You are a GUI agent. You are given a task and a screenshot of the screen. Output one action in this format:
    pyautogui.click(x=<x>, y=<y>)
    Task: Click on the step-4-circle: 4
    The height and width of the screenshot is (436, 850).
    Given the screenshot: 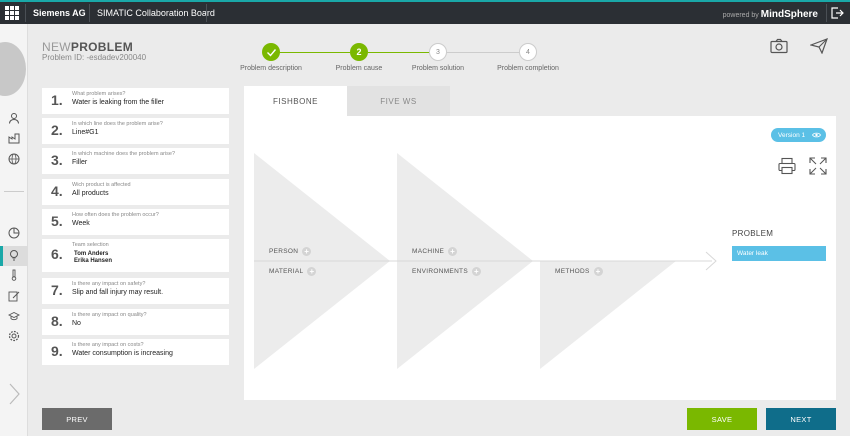 What is the action you would take?
    pyautogui.click(x=528, y=52)
    